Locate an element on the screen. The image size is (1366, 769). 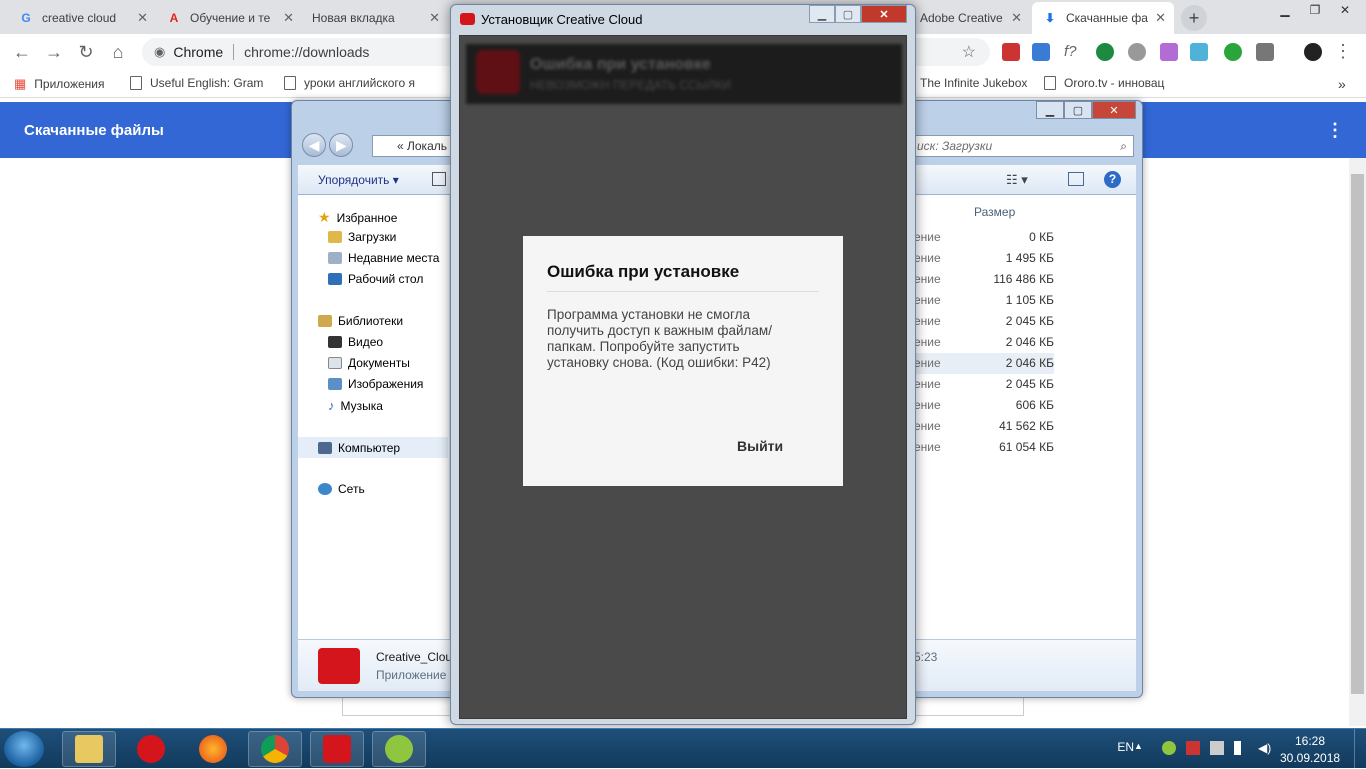
table-row: ение 61 054 КБ is located at coordinates (984, 447).